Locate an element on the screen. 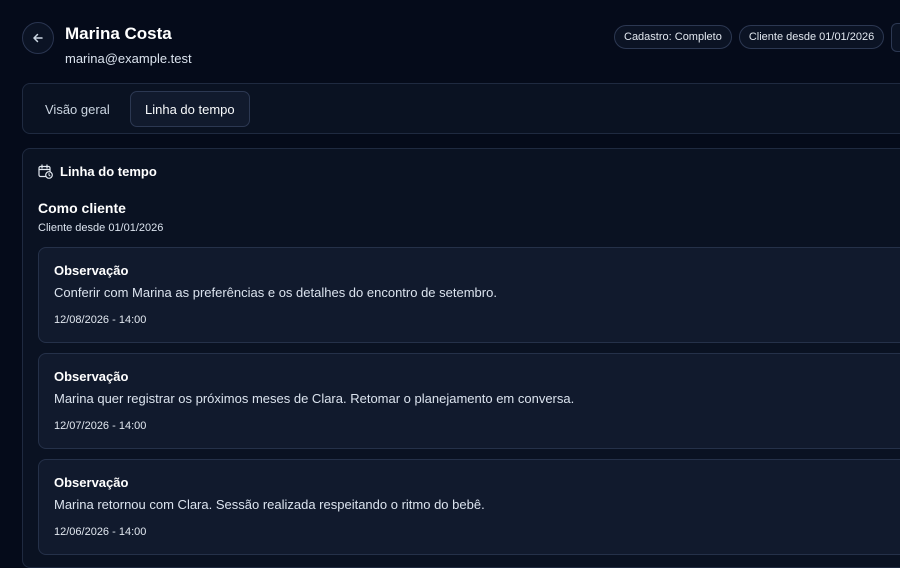 This screenshot has width=900, height=568. entry-date: 12/08/2026 - 14:00 is located at coordinates (100, 320).